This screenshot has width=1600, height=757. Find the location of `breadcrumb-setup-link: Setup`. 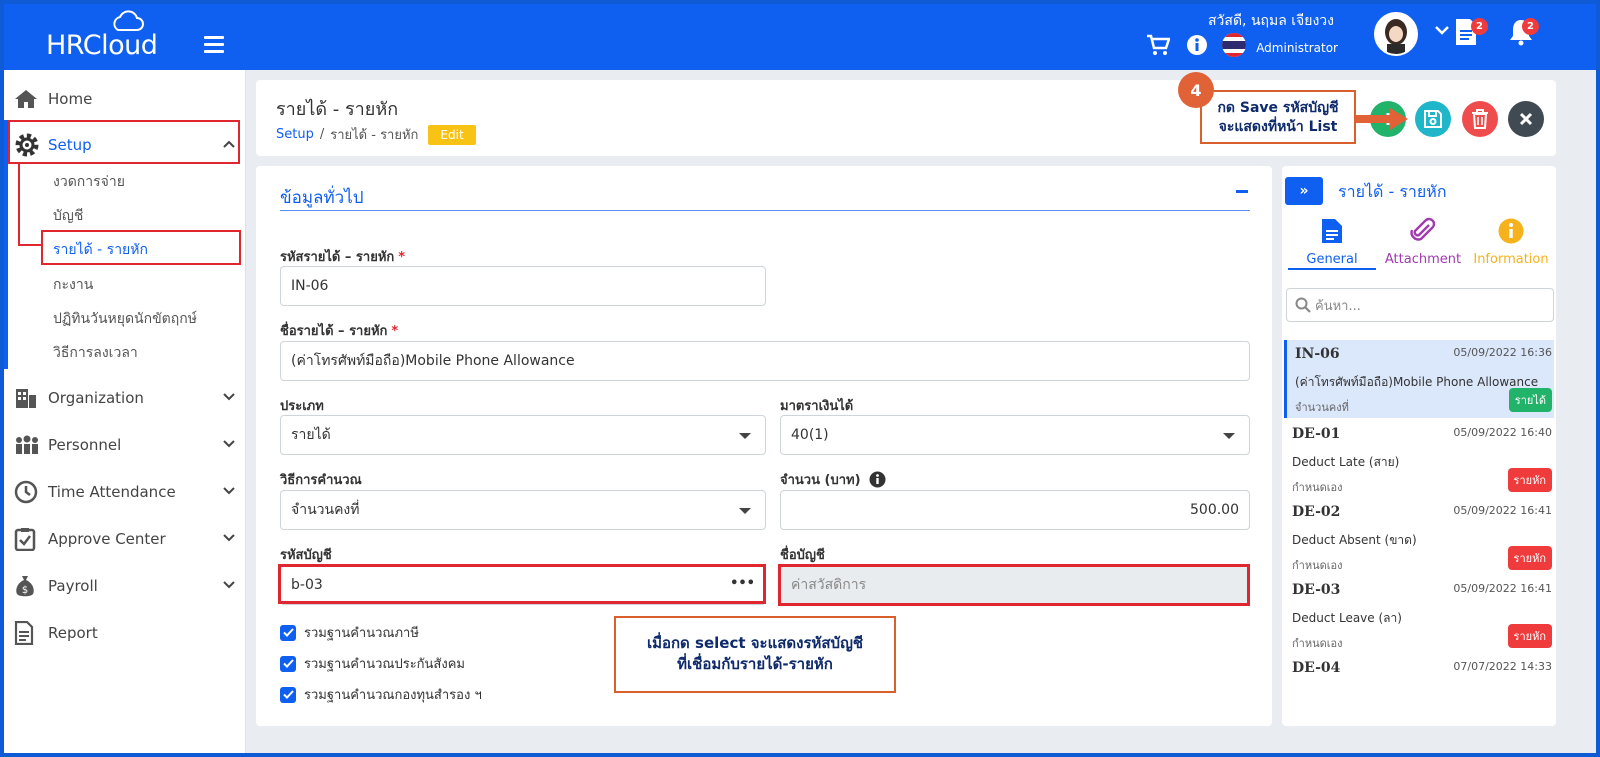

breadcrumb-setup-link: Setup is located at coordinates (295, 134).